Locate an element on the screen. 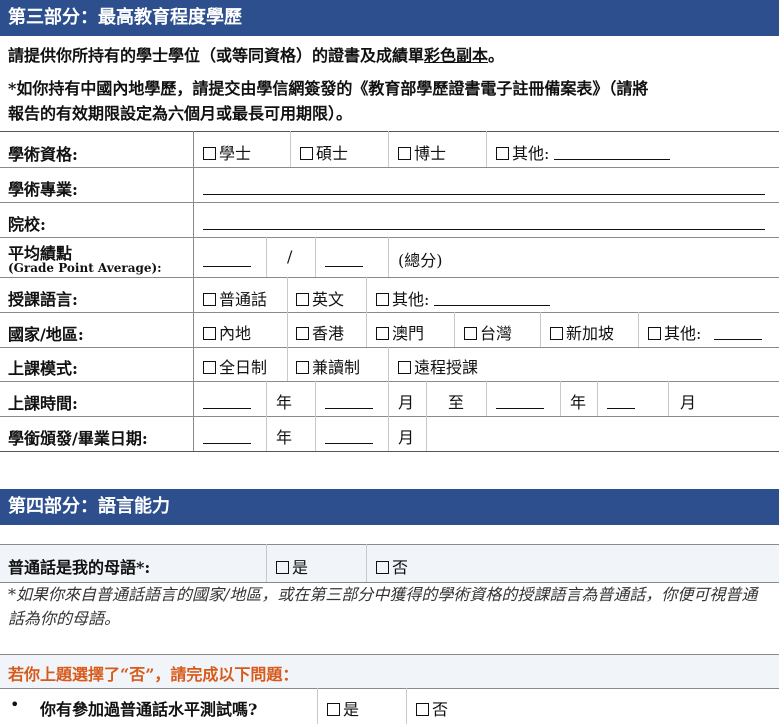 The height and width of the screenshot is (724, 779). section3-header: 第三部分：最高教育程度學歷 is located at coordinates (389, 18).